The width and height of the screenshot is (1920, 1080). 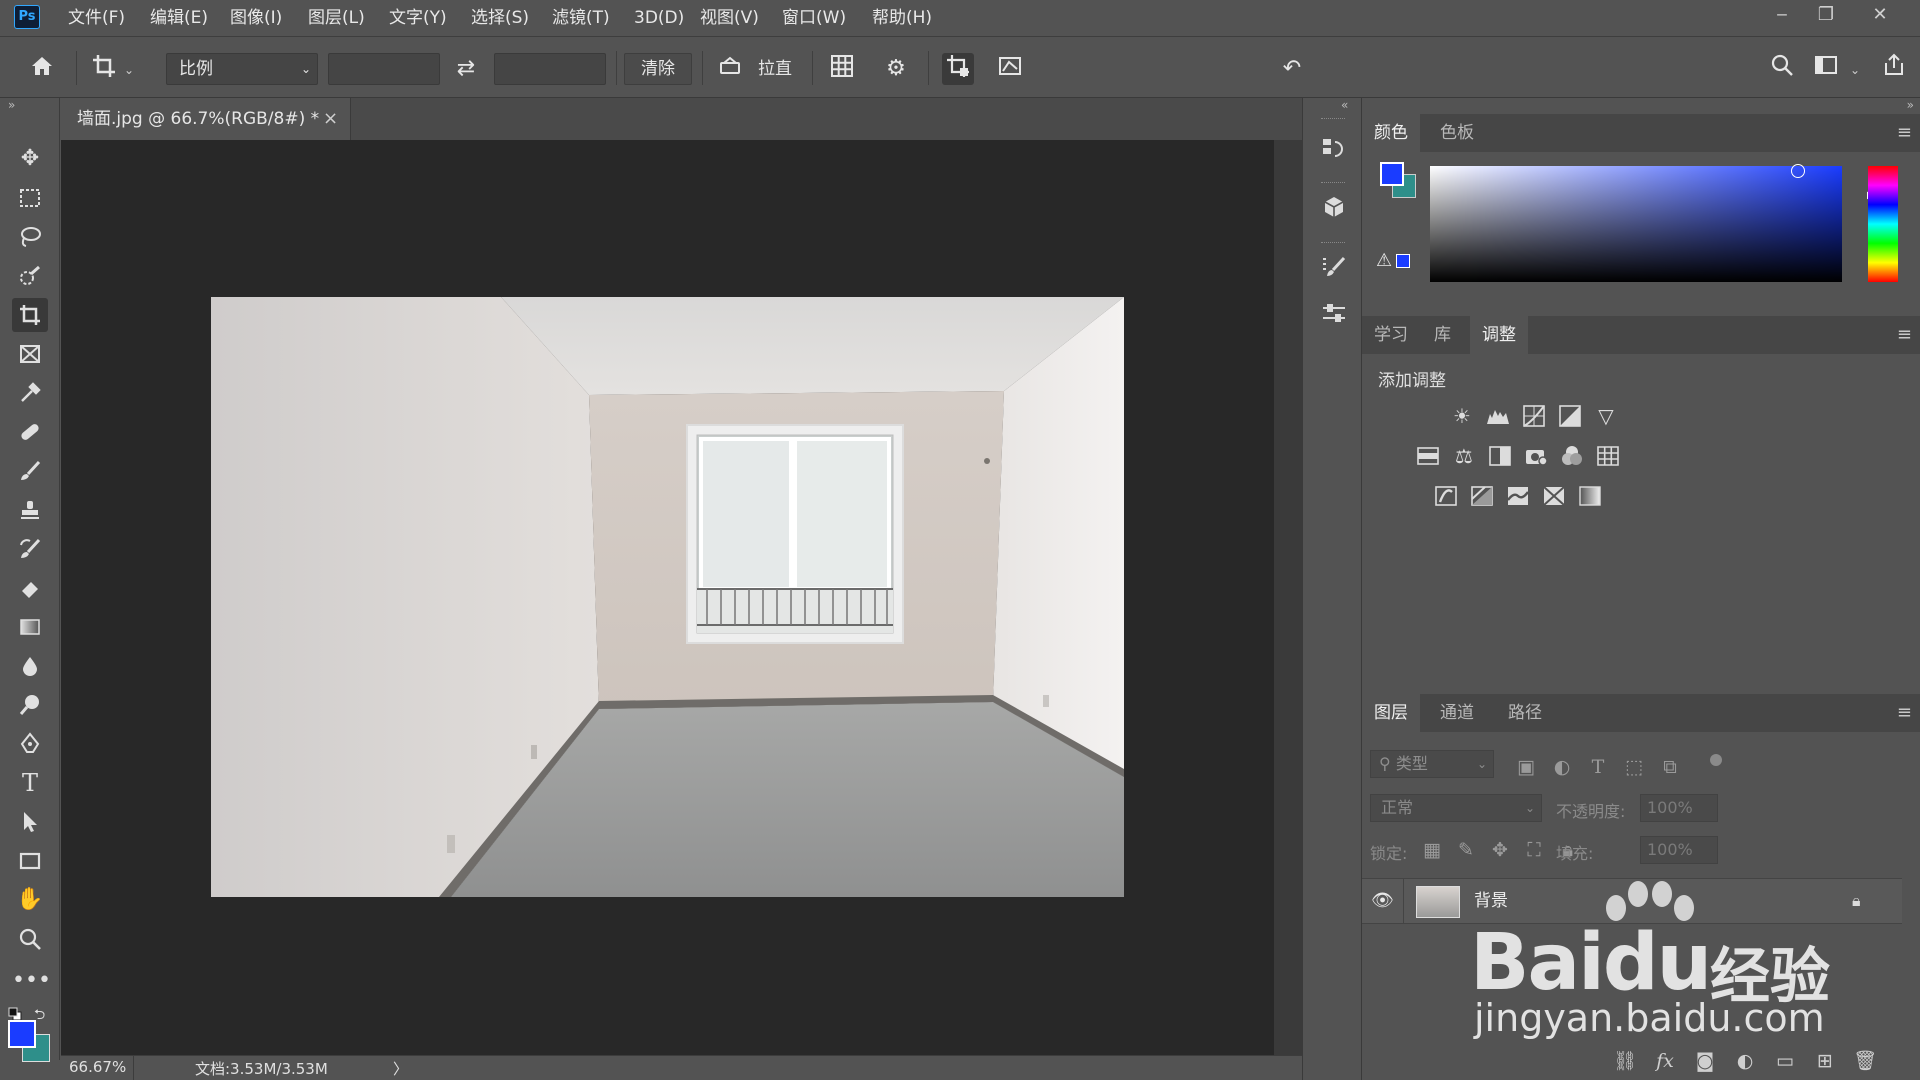 What do you see at coordinates (1334, 267) in the screenshot?
I see `brush-settings-icon` at bounding box center [1334, 267].